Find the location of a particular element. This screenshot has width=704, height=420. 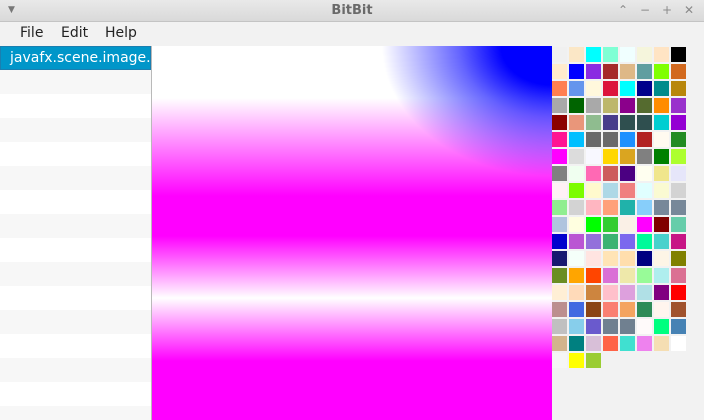

close-icon: ✕ is located at coordinates (689, 10).